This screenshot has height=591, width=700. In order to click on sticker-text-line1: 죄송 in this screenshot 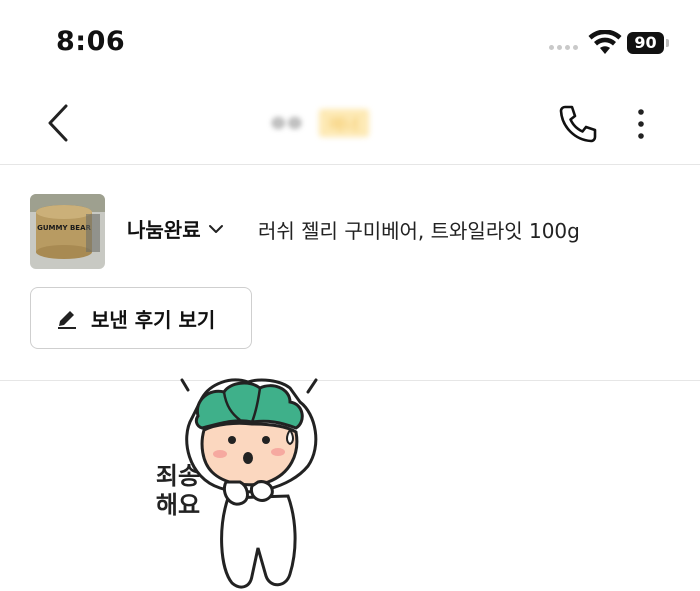, I will do `click(178, 476)`.